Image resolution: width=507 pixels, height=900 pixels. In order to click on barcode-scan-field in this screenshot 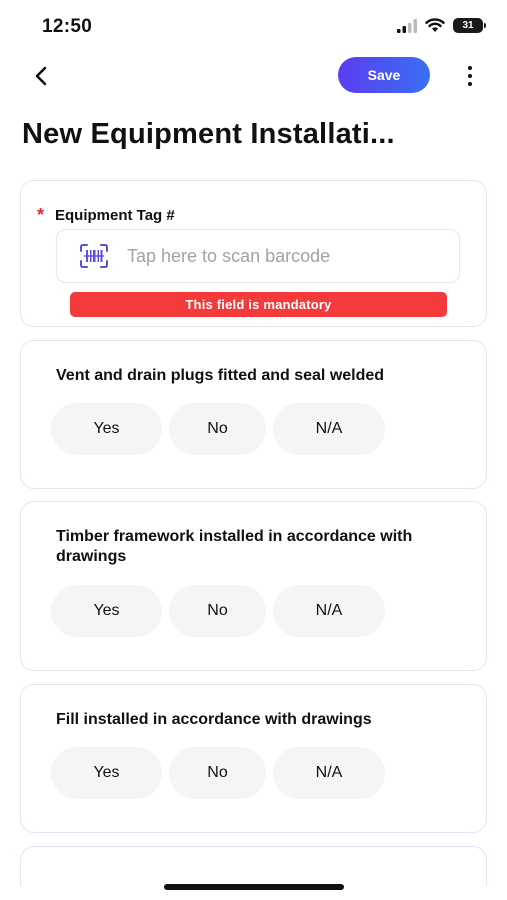, I will do `click(258, 256)`.